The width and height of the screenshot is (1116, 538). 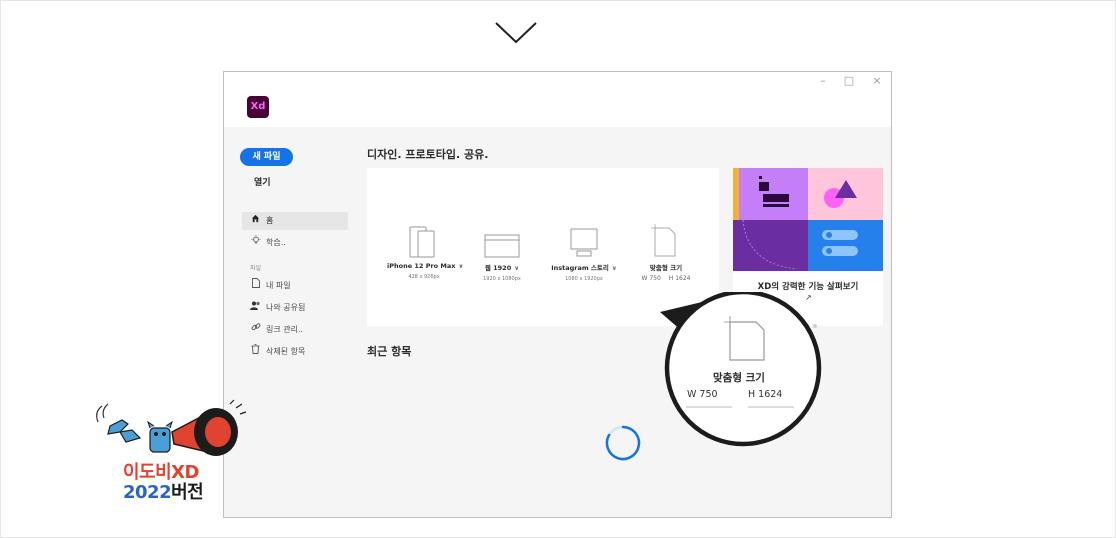 What do you see at coordinates (498, 268) in the screenshot?
I see `preset-name: 웹 1920` at bounding box center [498, 268].